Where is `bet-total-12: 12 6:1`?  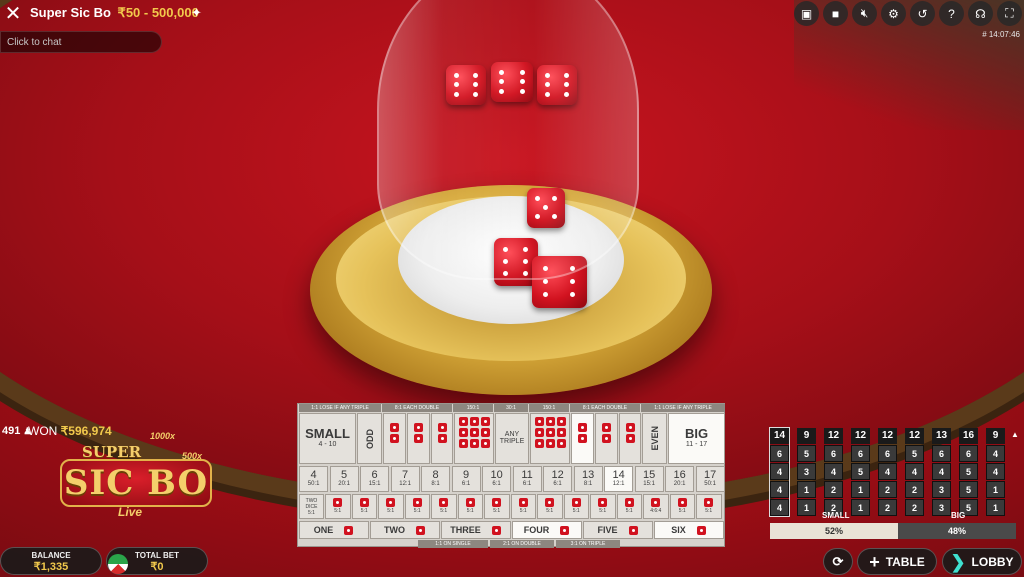
bet-total-12: 12 6:1 is located at coordinates (558, 479).